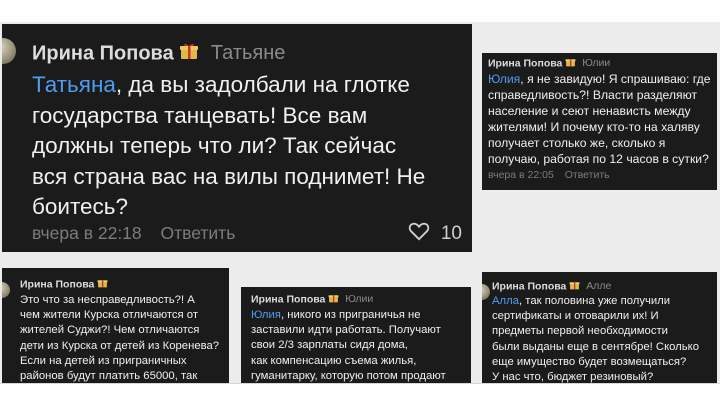 The image size is (720, 406). I want to click on comment-line: Если на детей из приграничных, so click(103, 360).